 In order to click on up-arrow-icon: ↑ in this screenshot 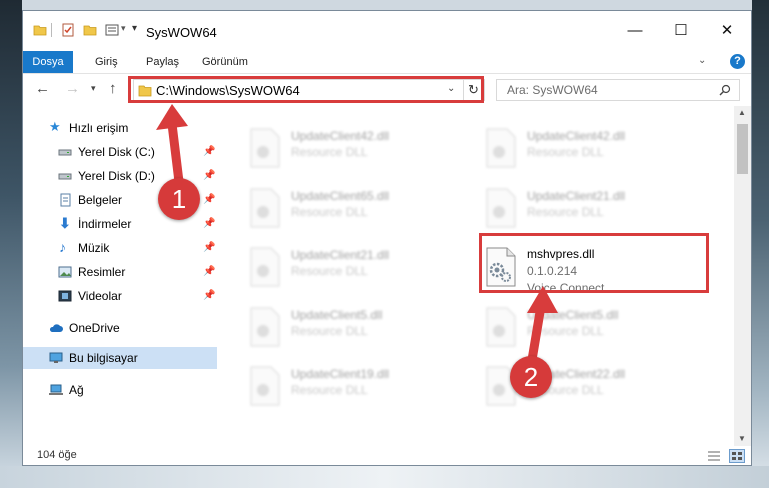, I will do `click(113, 88)`.